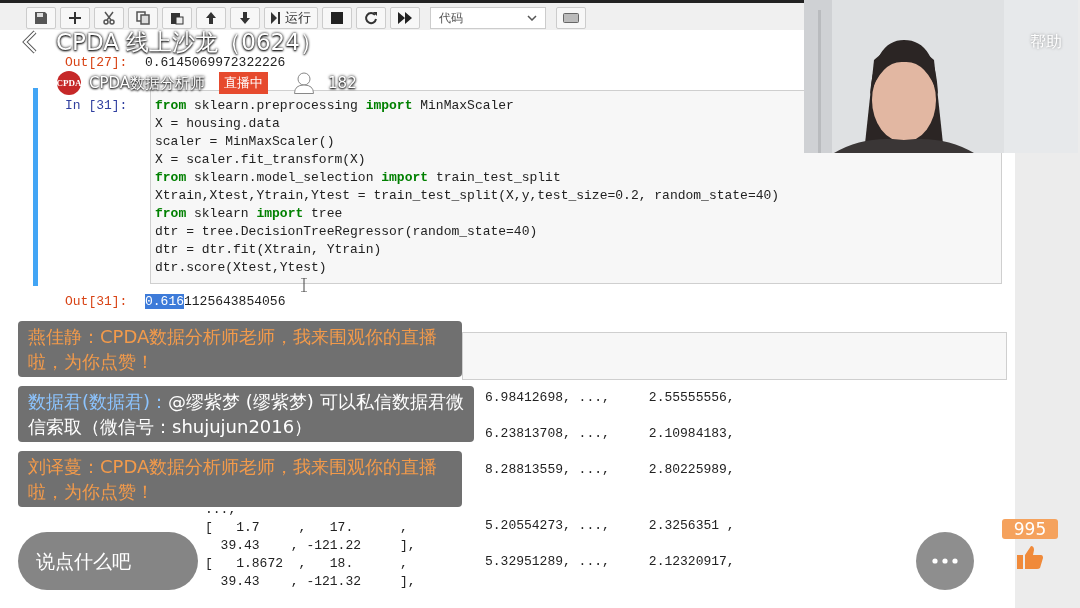  I want to click on live-badge: 直播中, so click(244, 83).